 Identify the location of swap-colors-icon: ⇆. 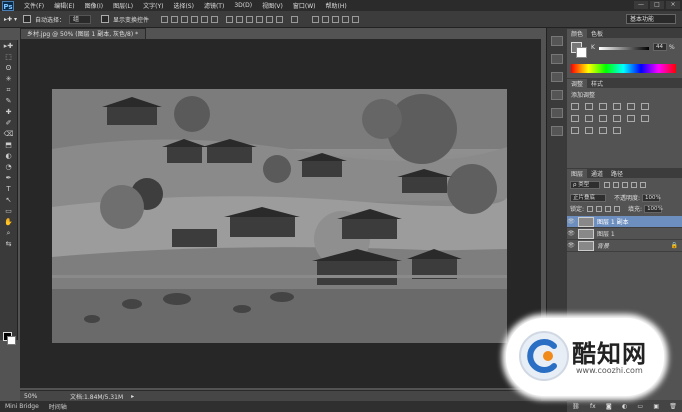
(8, 244).